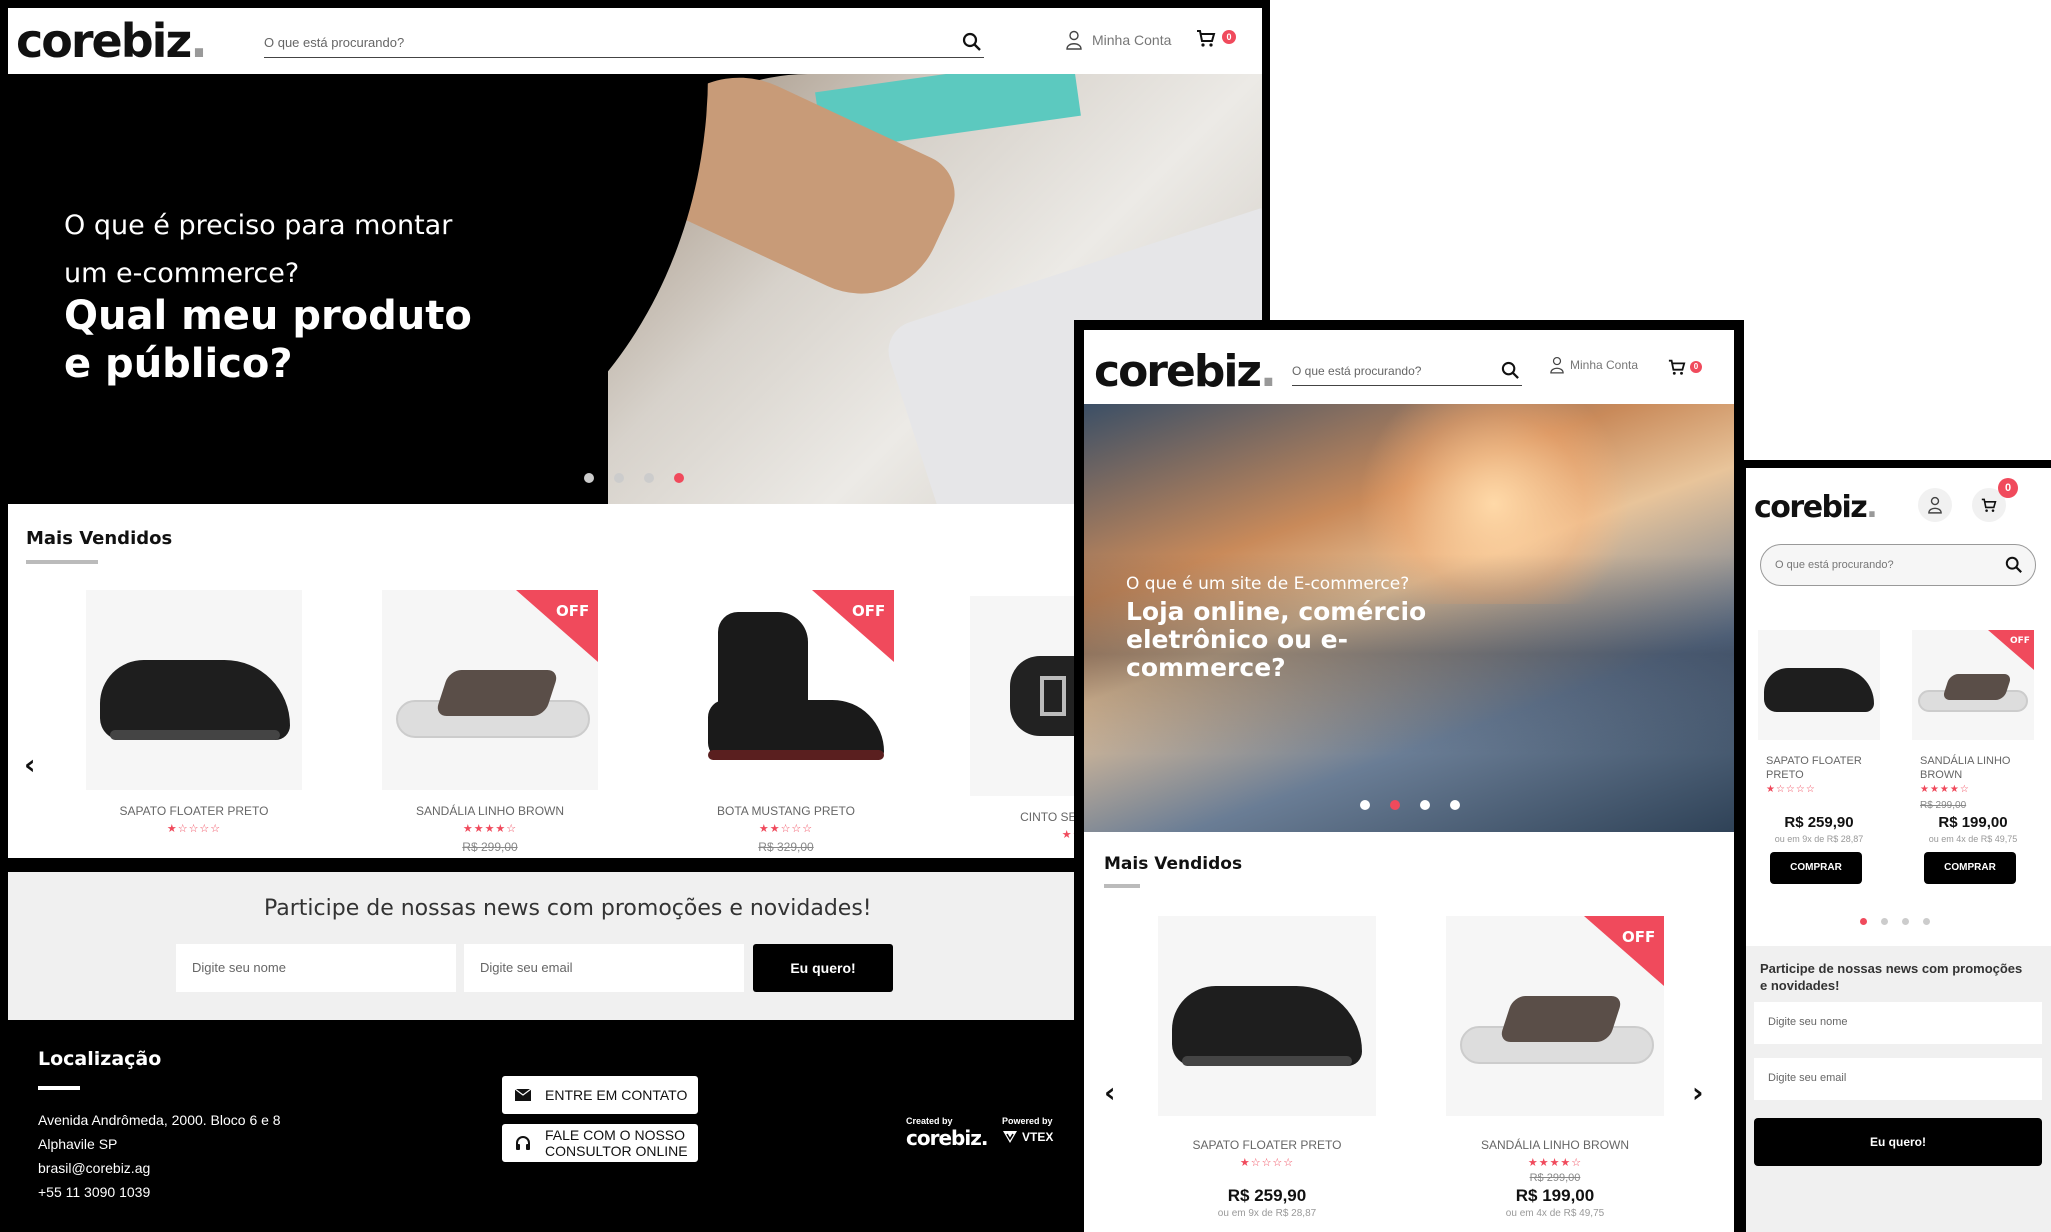 This screenshot has height=1232, width=2051. Describe the element at coordinates (786, 725) in the screenshot. I see `product-card: OFF BOTA MUSTANG PRETO ★★☆☆☆ R$ 329,00` at that location.